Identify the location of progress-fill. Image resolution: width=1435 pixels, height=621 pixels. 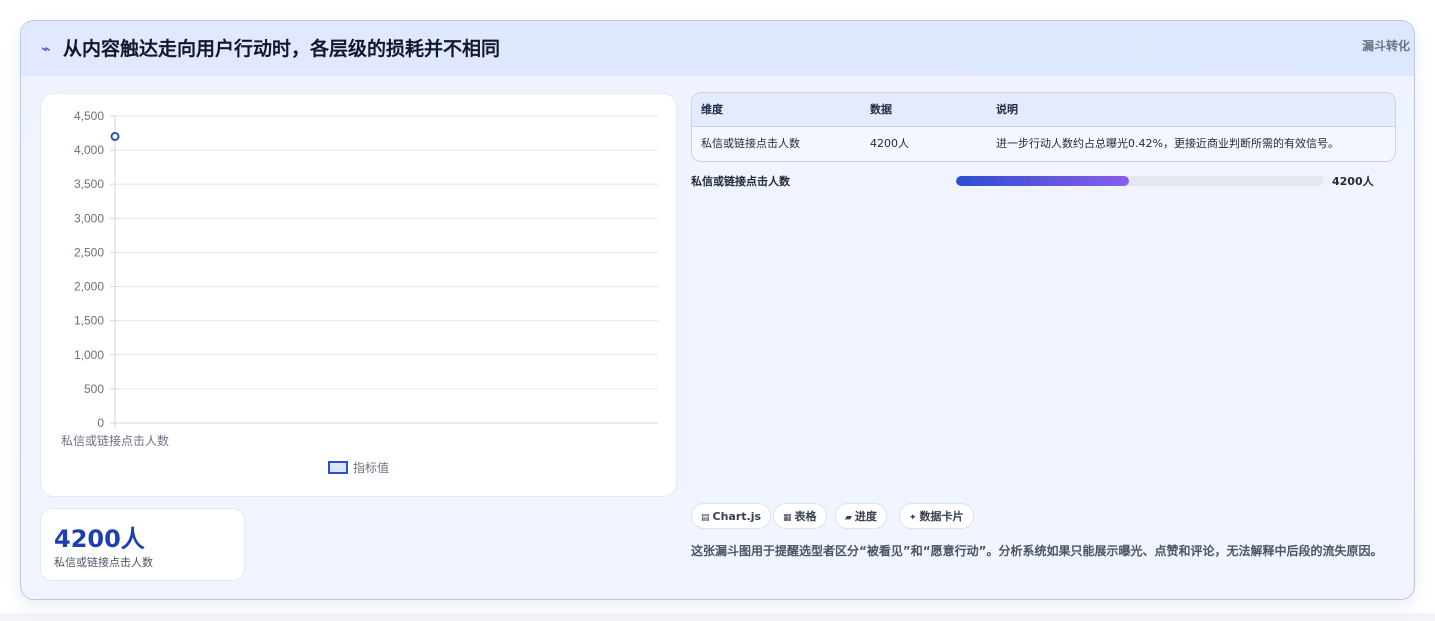
(1042, 181).